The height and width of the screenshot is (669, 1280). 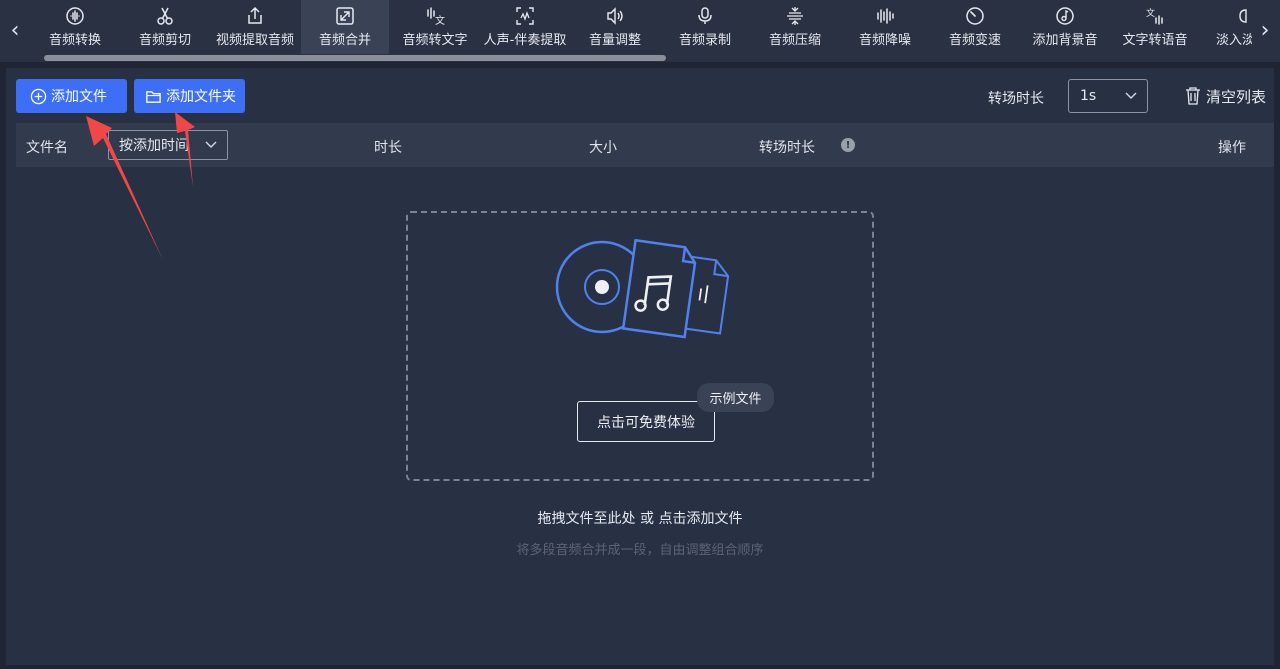 What do you see at coordinates (885, 16) in the screenshot?
I see `denoise-icon` at bounding box center [885, 16].